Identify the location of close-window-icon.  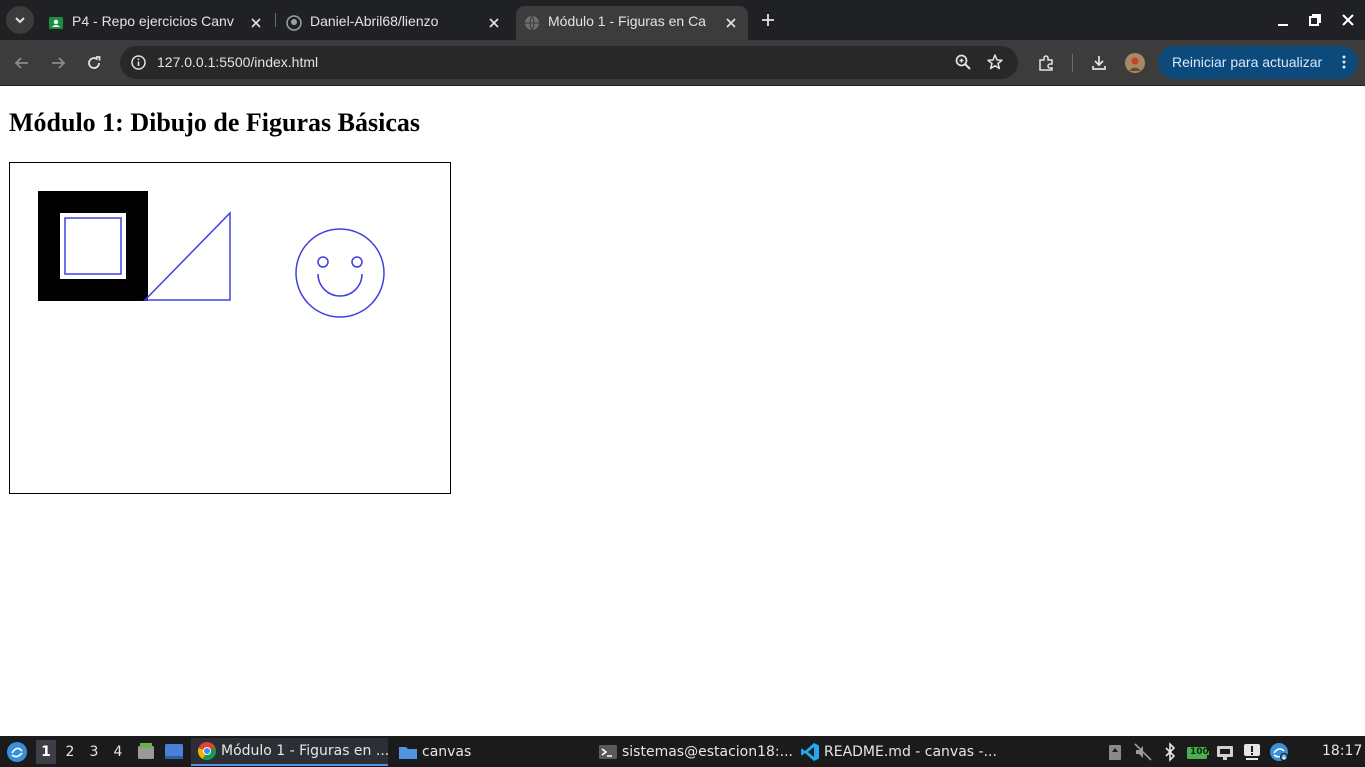
(1348, 20).